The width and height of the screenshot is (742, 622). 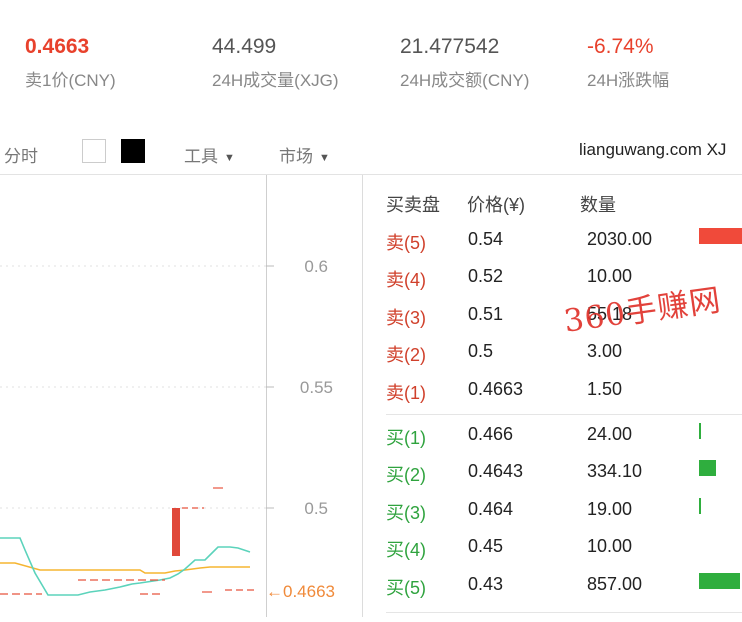 I want to click on stat-label: 卖1价(CNY), so click(x=70, y=80).